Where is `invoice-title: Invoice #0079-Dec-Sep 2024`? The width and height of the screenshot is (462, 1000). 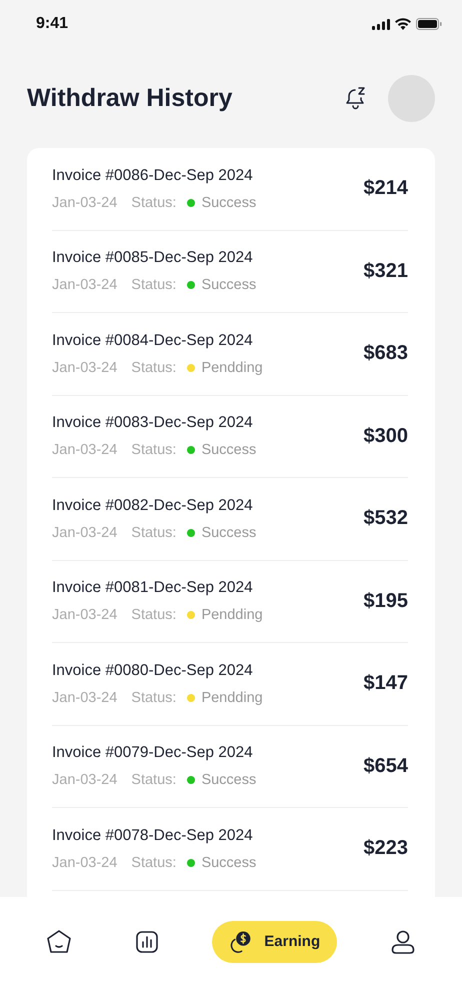 invoice-title: Invoice #0079-Dec-Sep 2024 is located at coordinates (153, 753).